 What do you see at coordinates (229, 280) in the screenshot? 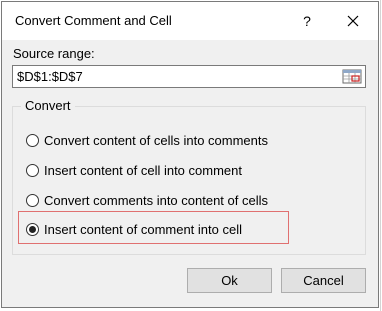
I see `ok-button: Ok` at bounding box center [229, 280].